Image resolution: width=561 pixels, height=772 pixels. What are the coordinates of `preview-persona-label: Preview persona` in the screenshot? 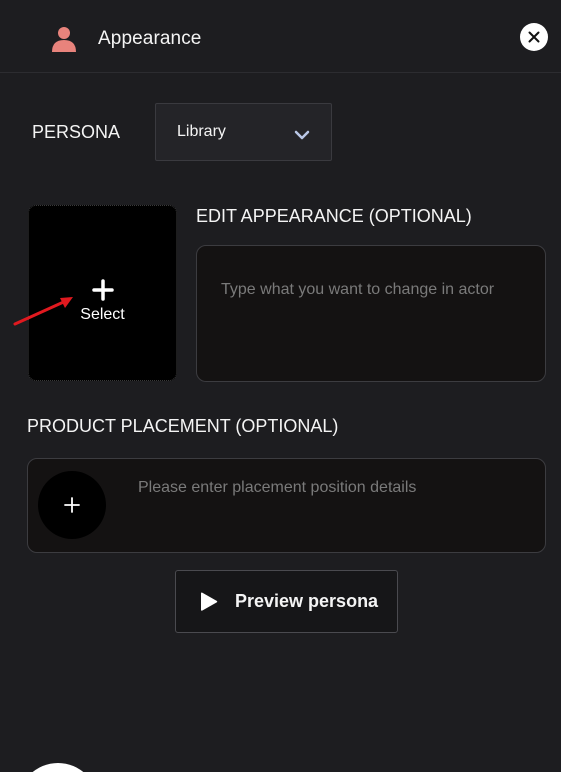 It's located at (307, 601).